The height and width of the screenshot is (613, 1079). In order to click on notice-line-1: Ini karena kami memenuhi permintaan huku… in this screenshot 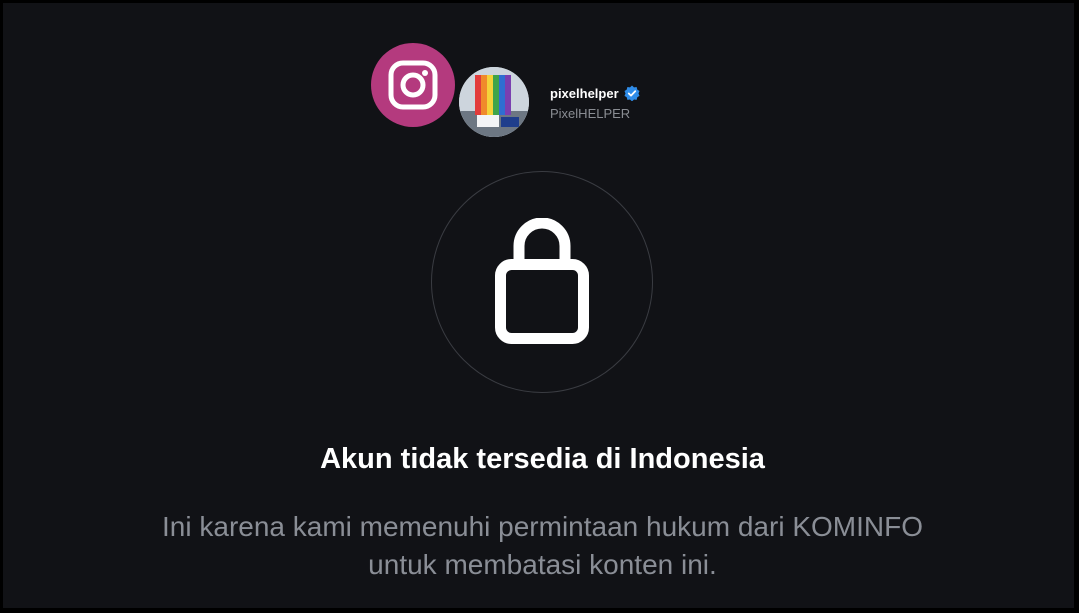, I will do `click(542, 526)`.